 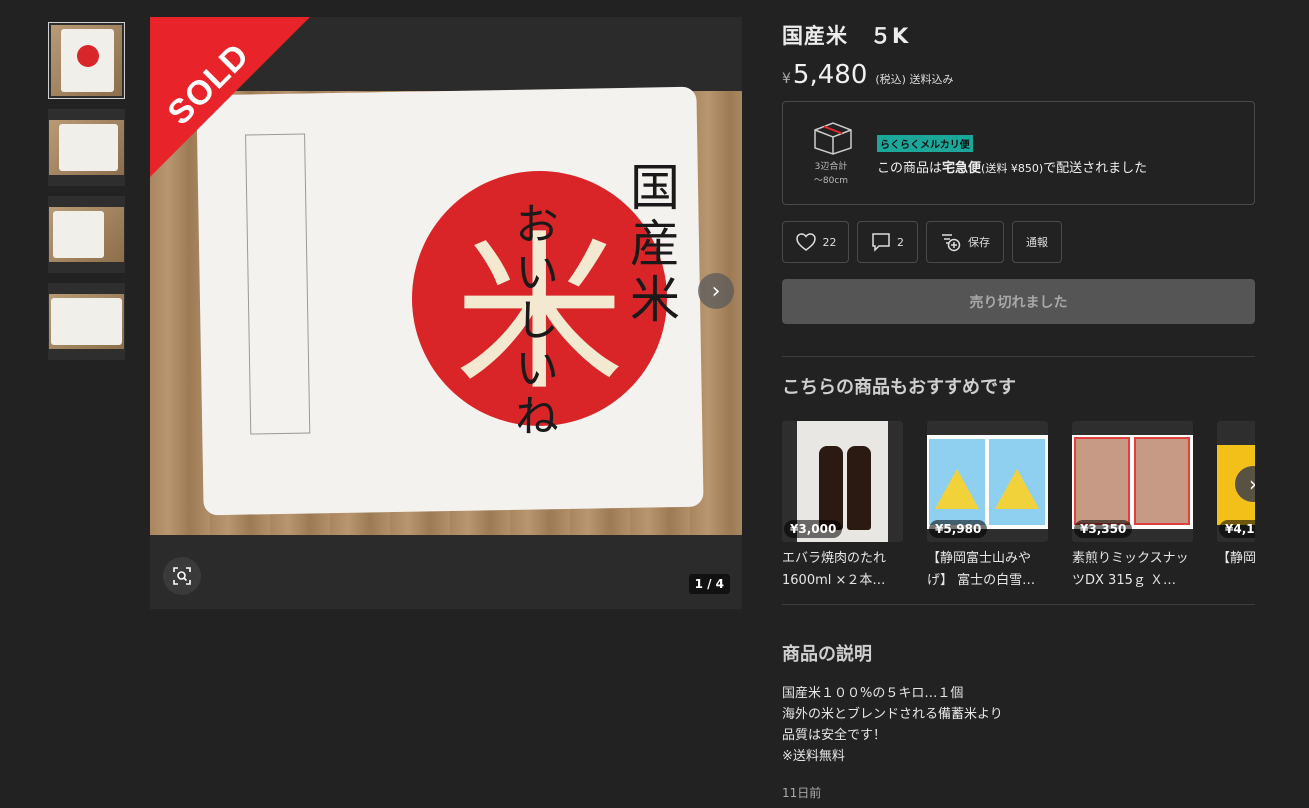 I want to click on report-label: 通報, so click(x=1037, y=242).